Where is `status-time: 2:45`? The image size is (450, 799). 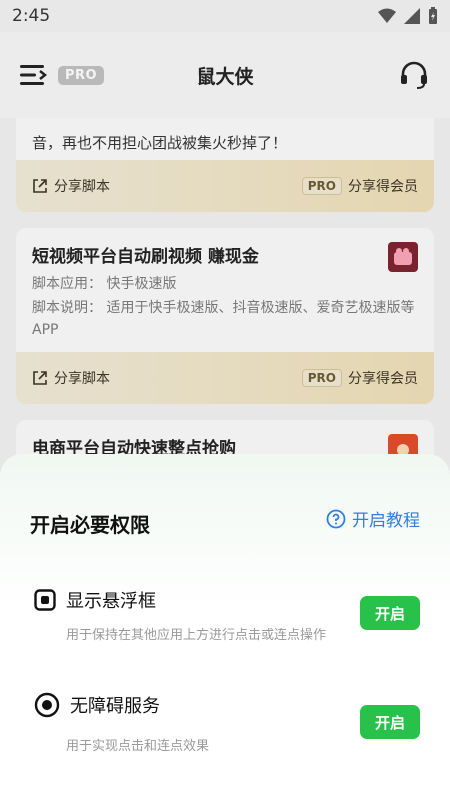
status-time: 2:45 is located at coordinates (31, 16).